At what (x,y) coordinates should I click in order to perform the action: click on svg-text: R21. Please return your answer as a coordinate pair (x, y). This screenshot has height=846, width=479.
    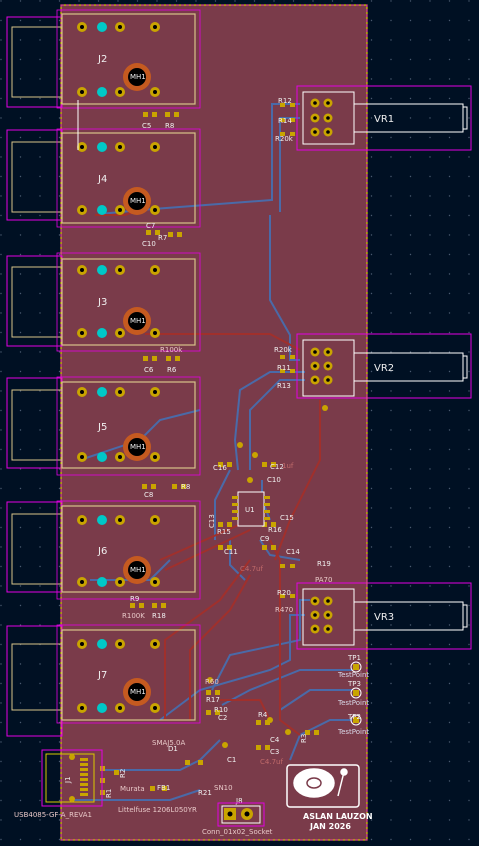
    Looking at the image, I should click on (205, 793).